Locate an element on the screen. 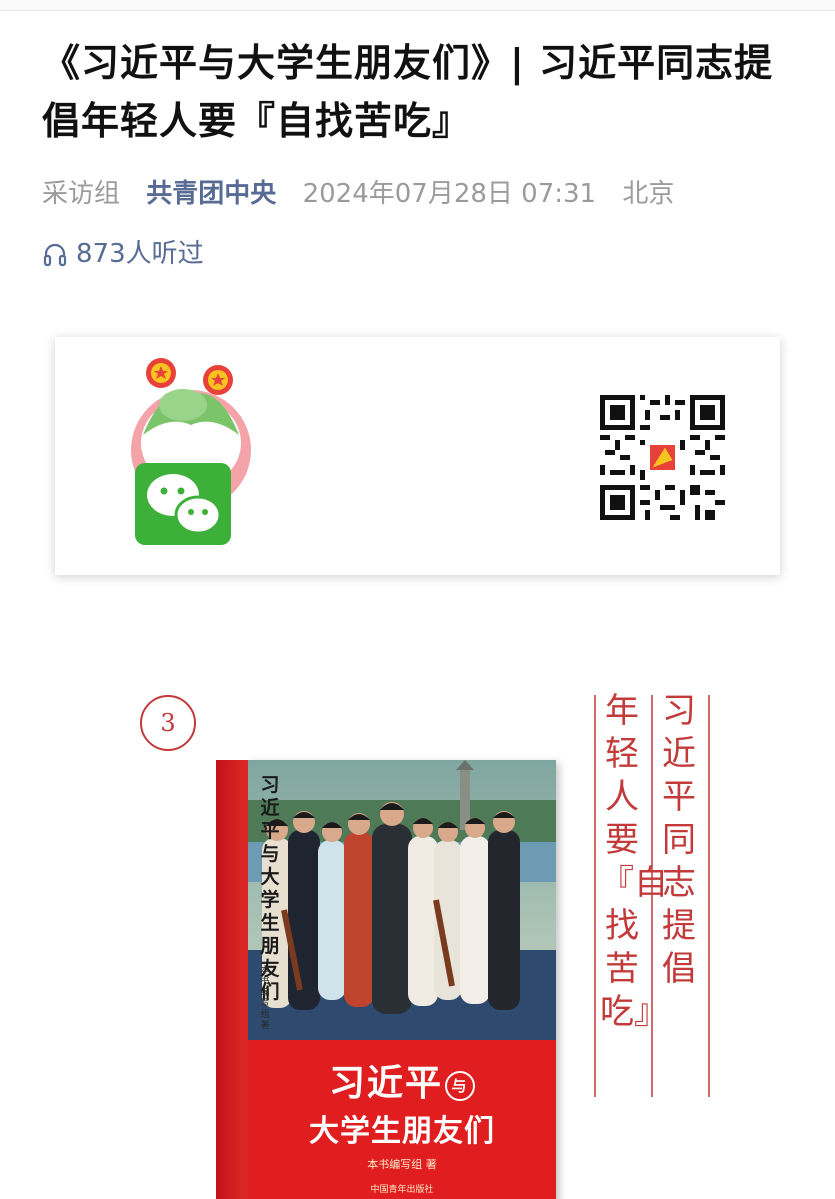 The width and height of the screenshot is (835, 1199). book-cover-photo: 习近平与大学生朋友们 本书编写组著 is located at coordinates (402, 900).